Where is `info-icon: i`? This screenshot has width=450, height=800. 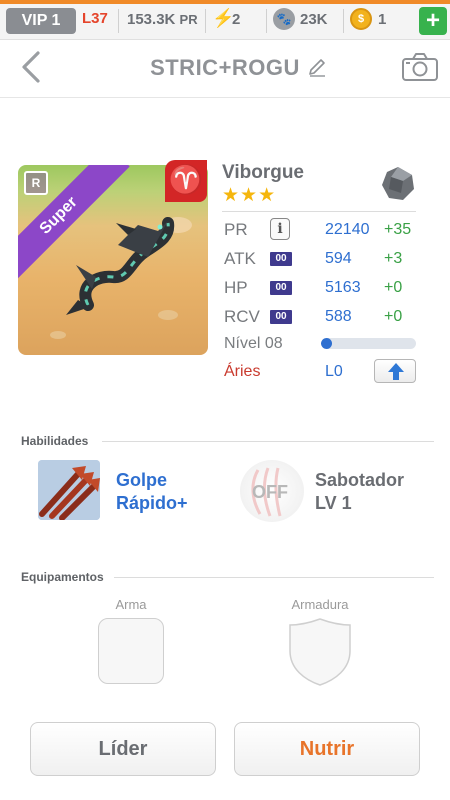 info-icon: i is located at coordinates (280, 229).